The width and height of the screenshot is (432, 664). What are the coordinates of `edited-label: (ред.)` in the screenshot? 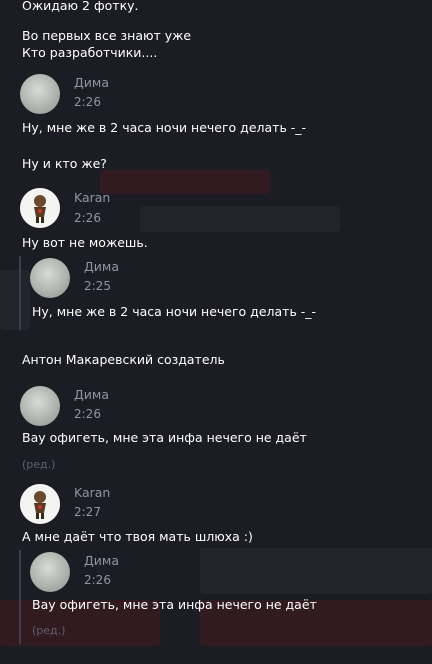 It's located at (39, 464).